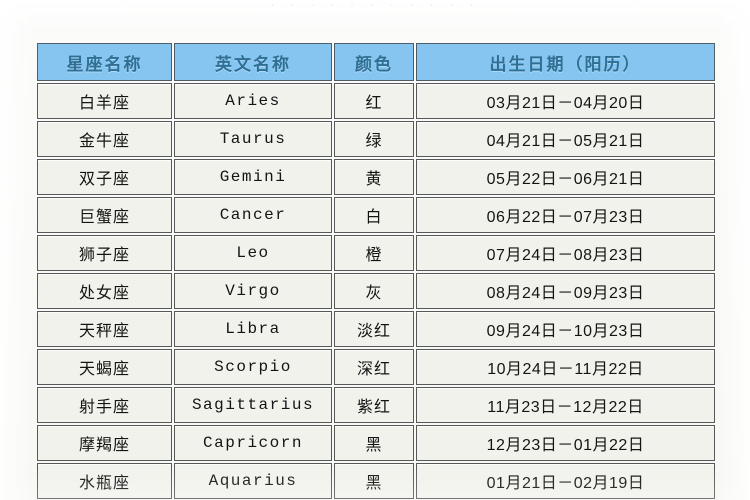 The height and width of the screenshot is (500, 750). What do you see at coordinates (104, 101) in the screenshot?
I see `cell-zodiac-name: 白羊座` at bounding box center [104, 101].